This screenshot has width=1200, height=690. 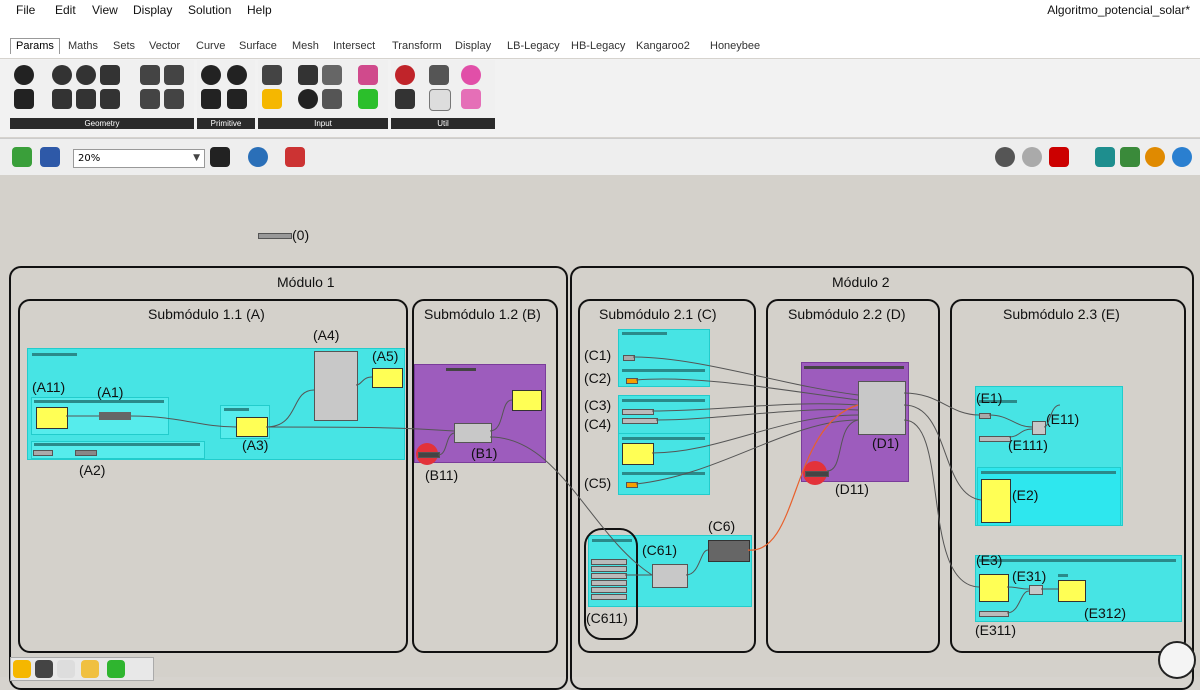 I want to click on ribbon-group-primitive: Primitive, so click(x=226, y=94).